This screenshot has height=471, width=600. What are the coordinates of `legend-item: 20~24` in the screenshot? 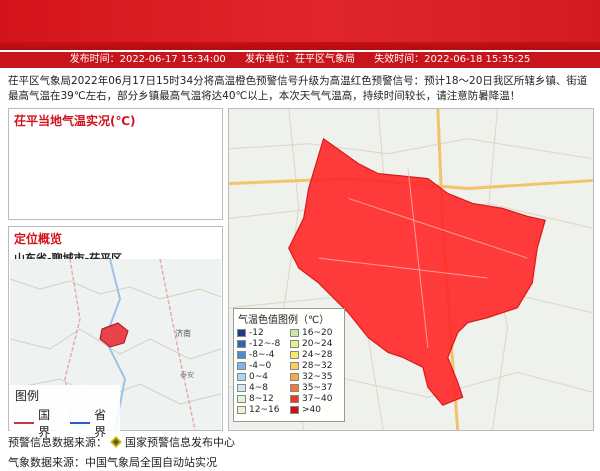 It's located at (315, 344).